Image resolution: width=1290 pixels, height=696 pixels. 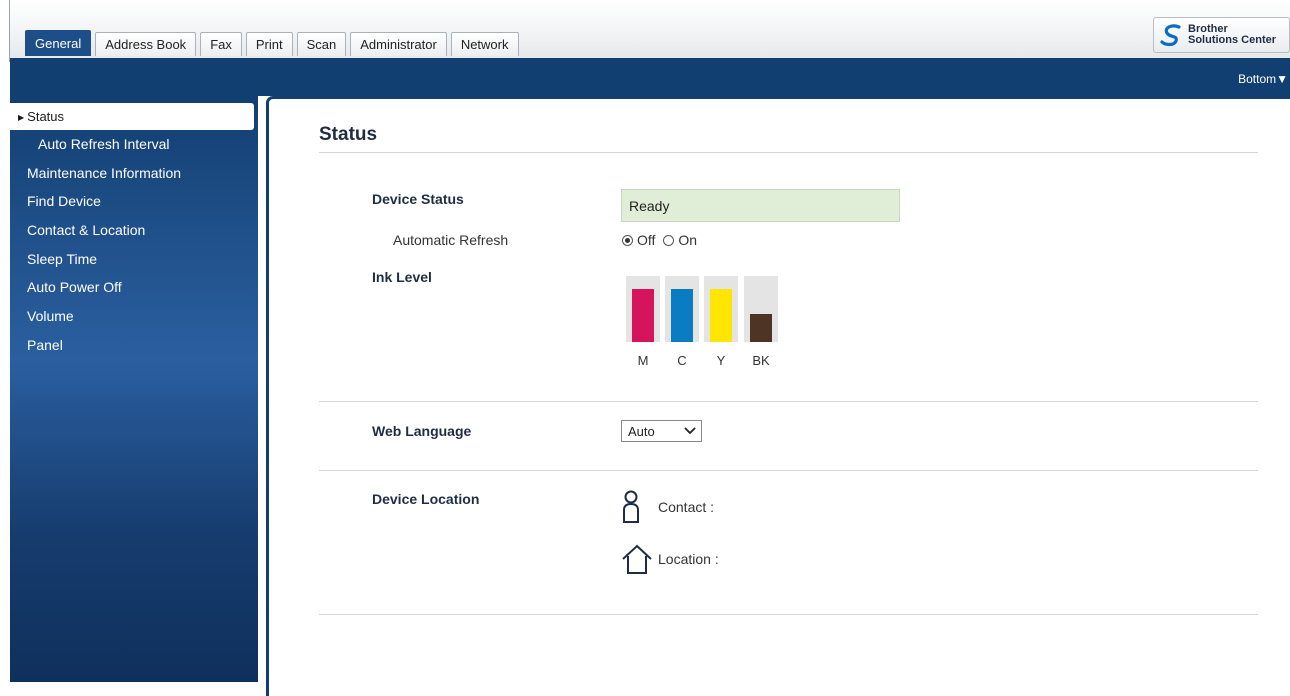 I want to click on brother-logo-icon, so click(x=1170, y=35).